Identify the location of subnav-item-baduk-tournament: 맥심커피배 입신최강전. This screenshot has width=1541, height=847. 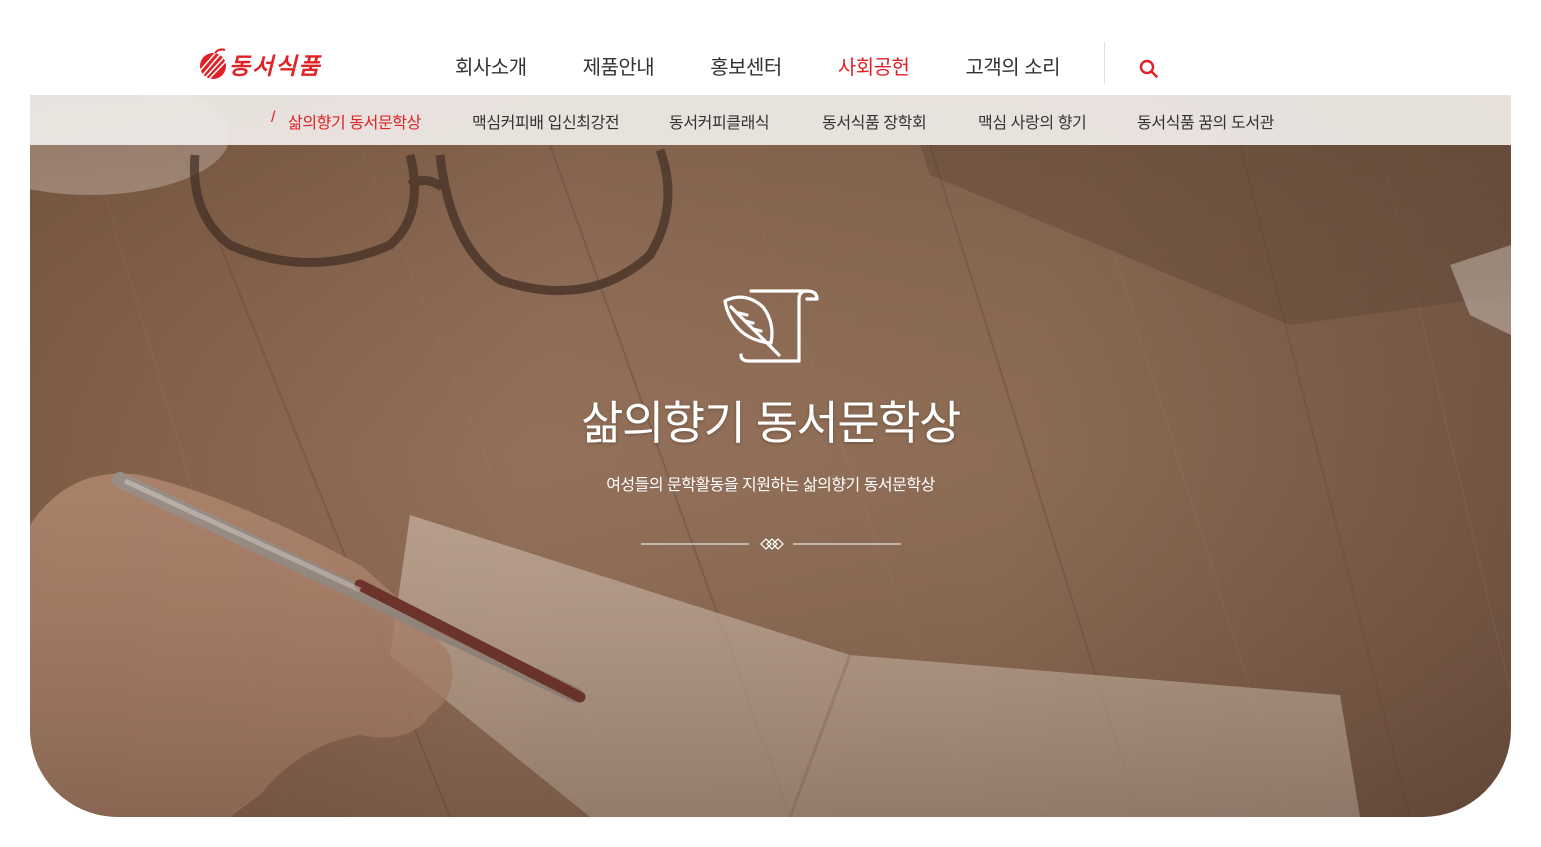
(546, 121).